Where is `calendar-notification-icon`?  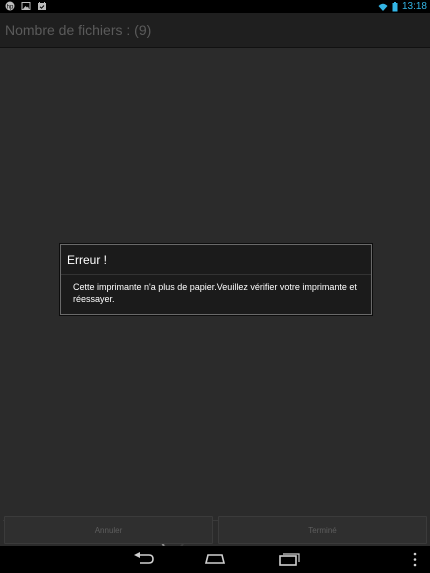 calendar-notification-icon is located at coordinates (42, 6).